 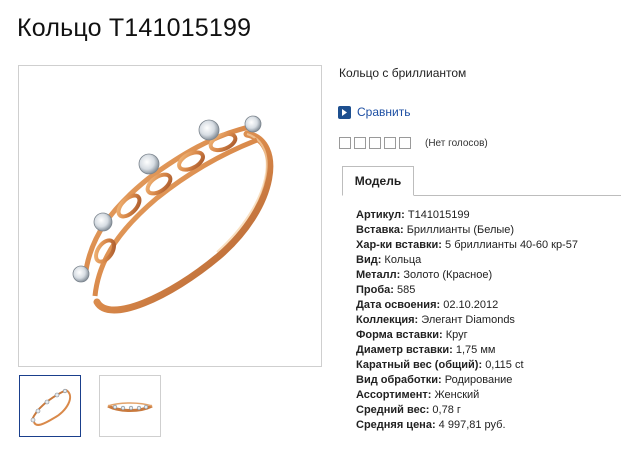 What do you see at coordinates (403, 73) in the screenshot?
I see `product-subtitle: Кольцо с бриллиантом` at bounding box center [403, 73].